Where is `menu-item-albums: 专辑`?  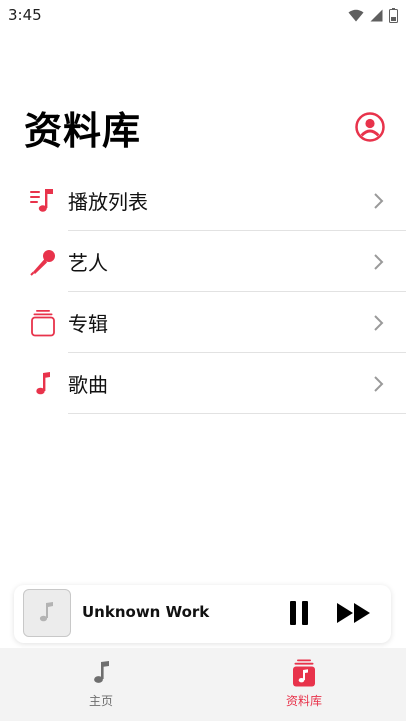
menu-item-albums: 专辑 is located at coordinates (203, 322).